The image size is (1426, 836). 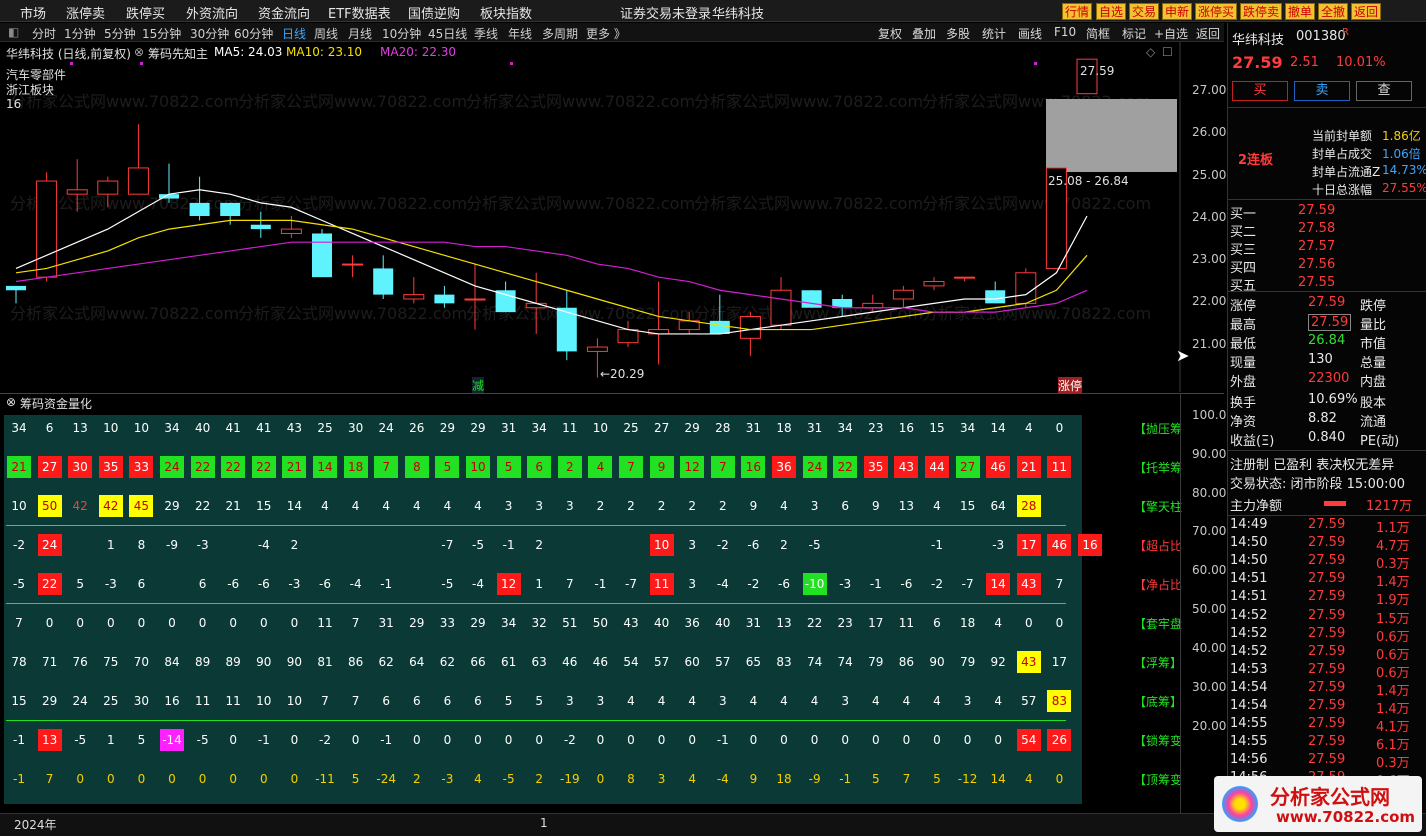 I want to click on period-15min: 15分钟, so click(x=161, y=33).